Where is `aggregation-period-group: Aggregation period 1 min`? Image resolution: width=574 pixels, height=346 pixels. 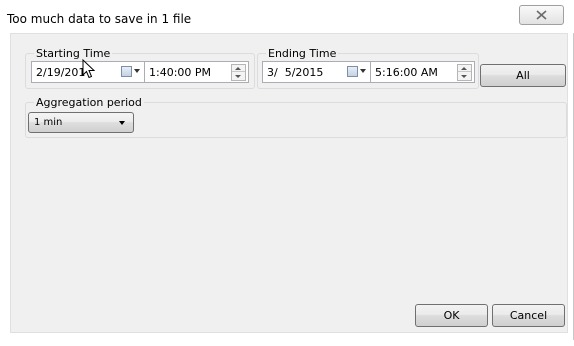
aggregation-period-group: Aggregation period 1 min is located at coordinates (296, 117).